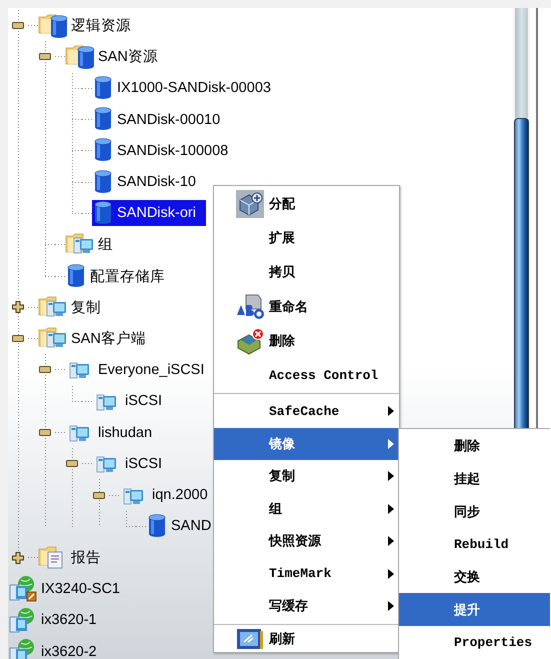  I want to click on menu-item: 同步, so click(474, 511).